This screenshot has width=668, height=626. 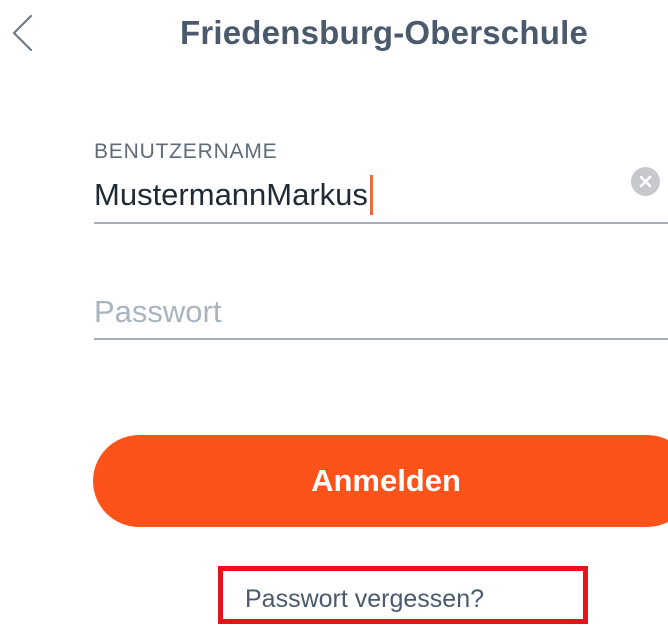 I want to click on username-label: BENUTZERNAME, so click(x=186, y=151).